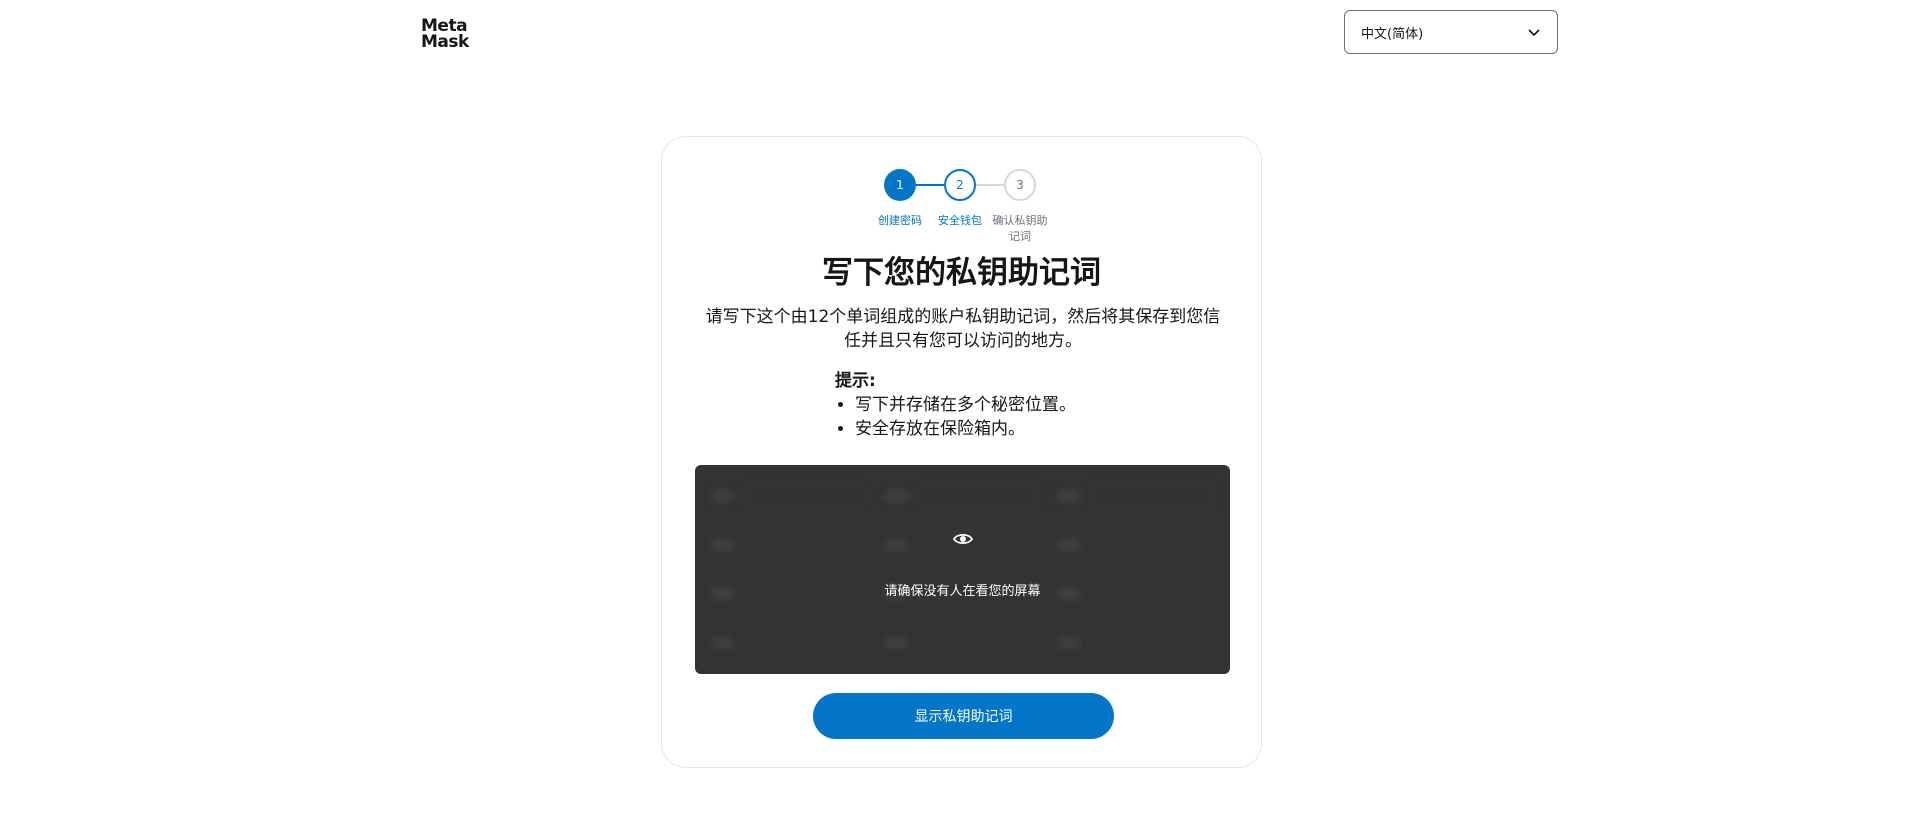  I want to click on srp-blurred-box: 请确保没有人在看您的屏幕, so click(962, 569).